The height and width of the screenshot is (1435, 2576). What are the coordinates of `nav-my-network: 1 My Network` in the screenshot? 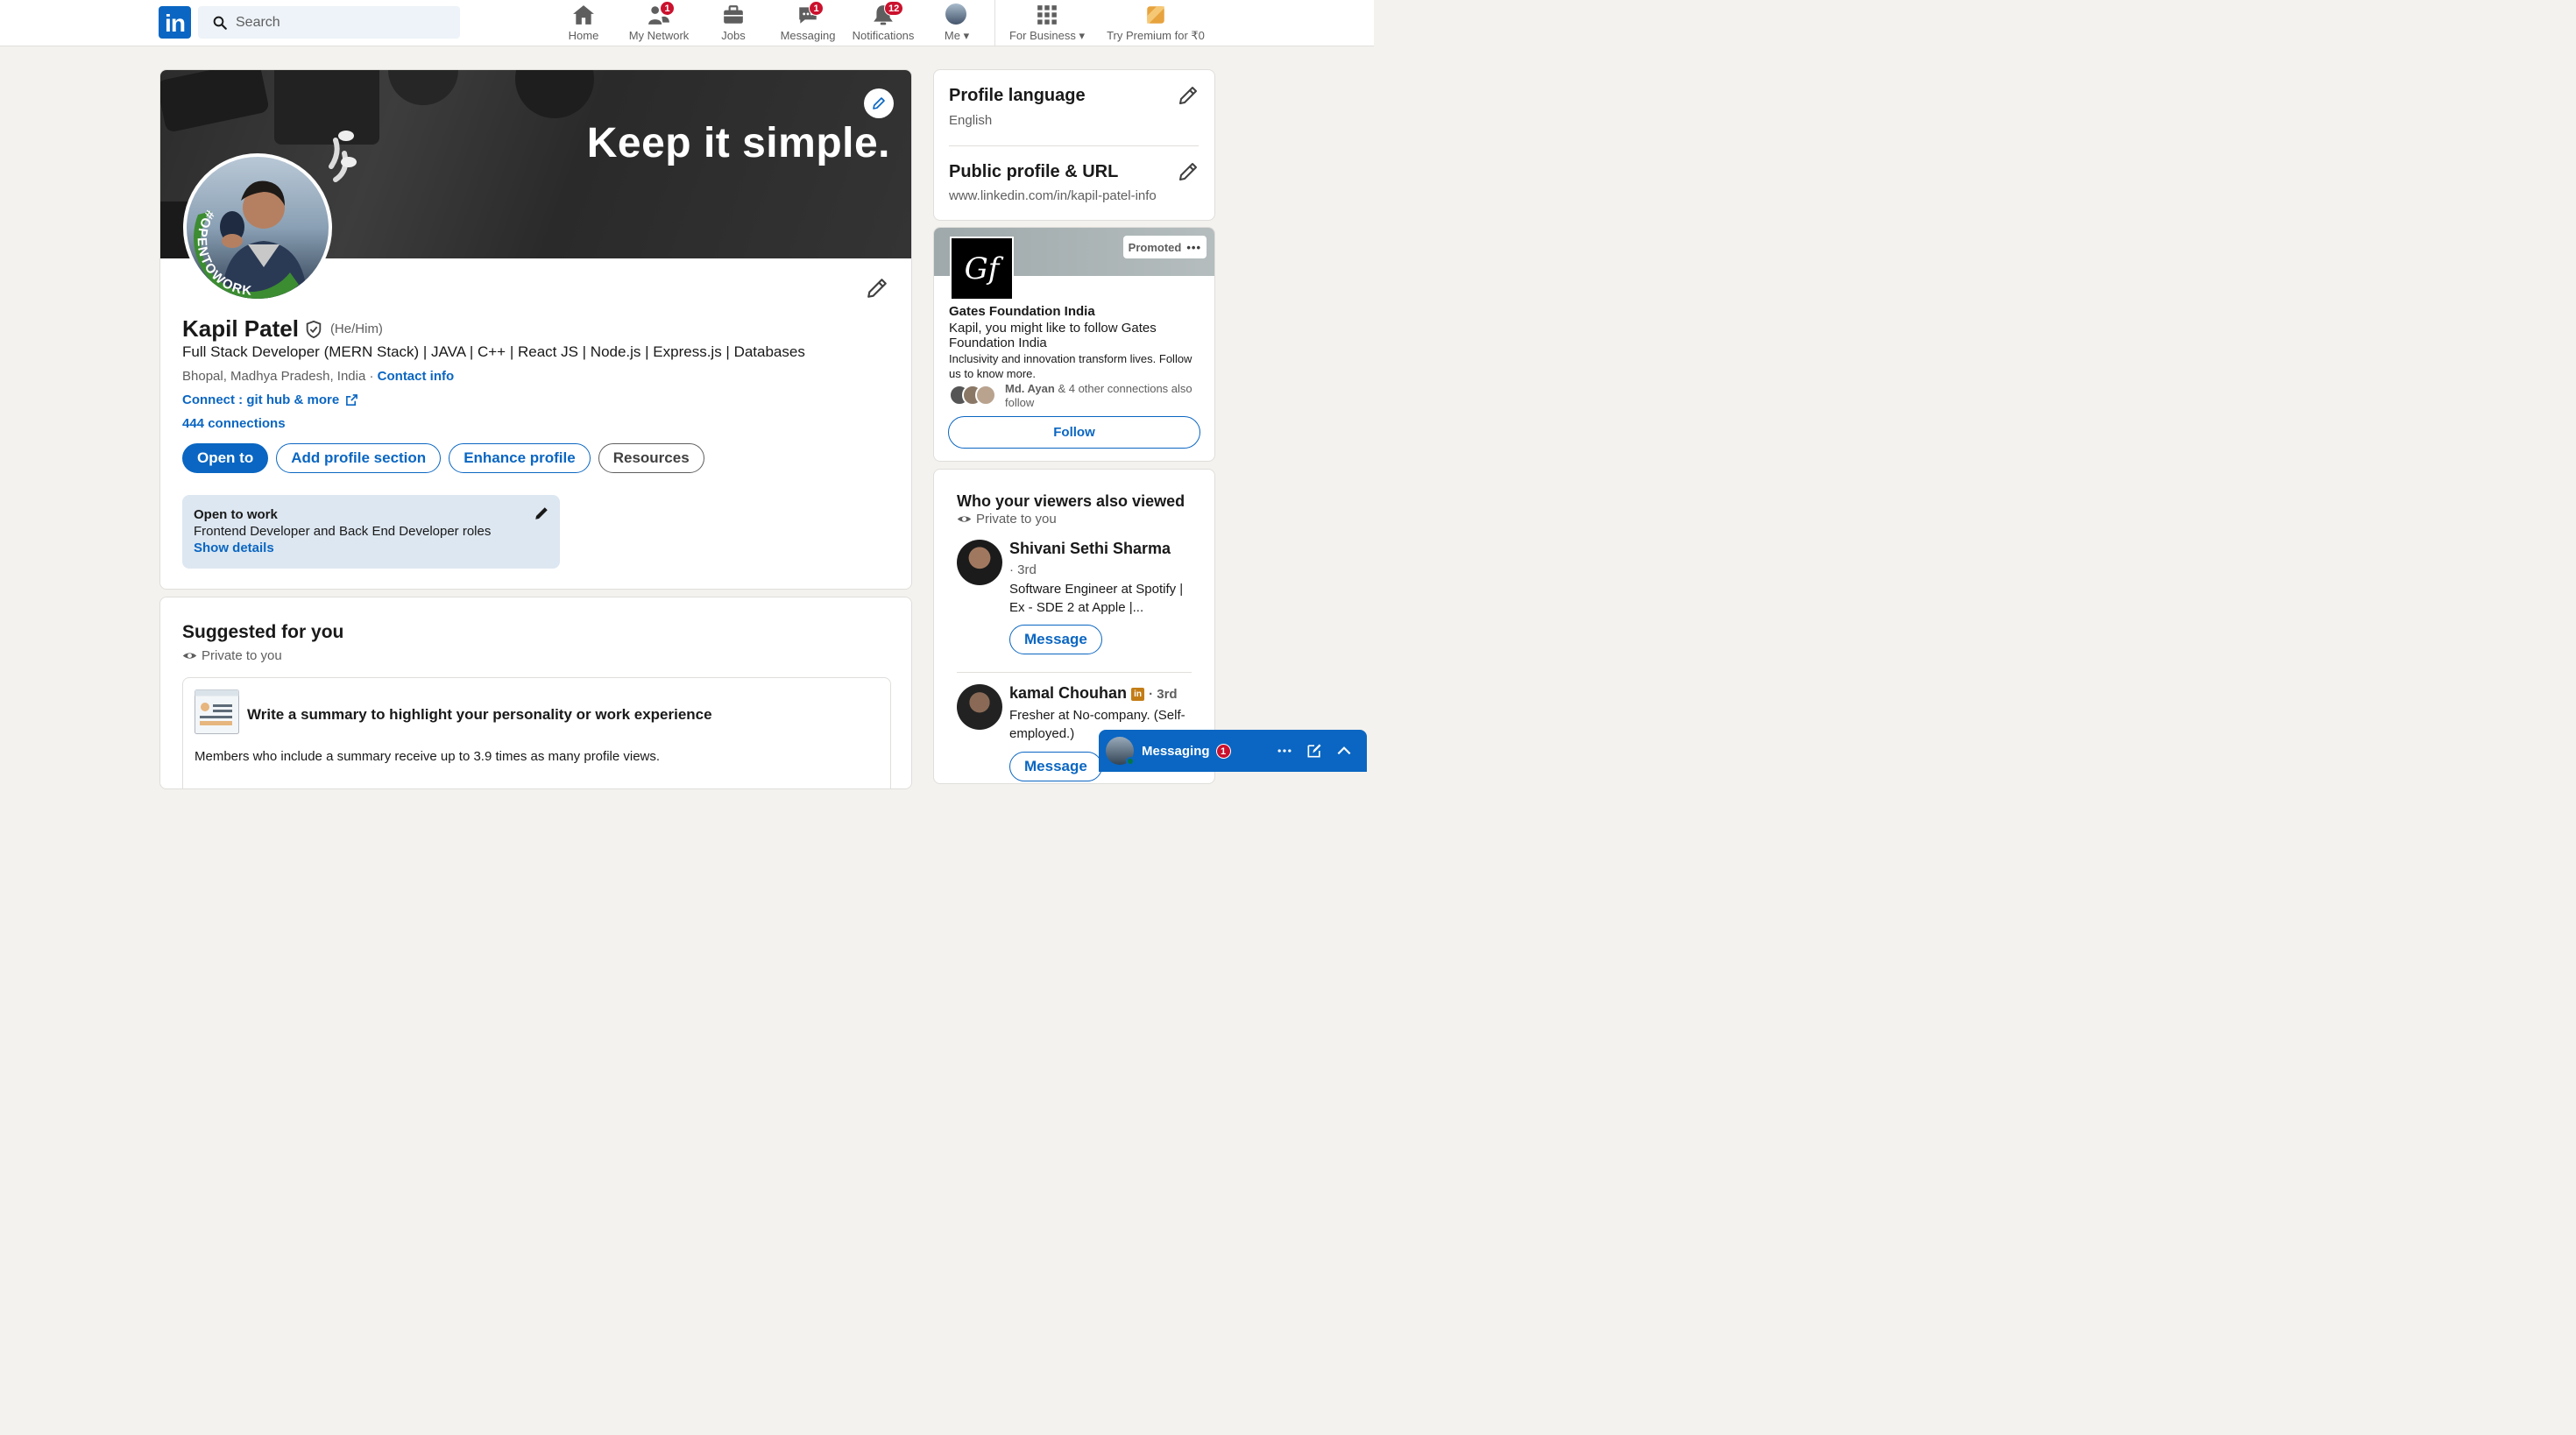 It's located at (659, 22).